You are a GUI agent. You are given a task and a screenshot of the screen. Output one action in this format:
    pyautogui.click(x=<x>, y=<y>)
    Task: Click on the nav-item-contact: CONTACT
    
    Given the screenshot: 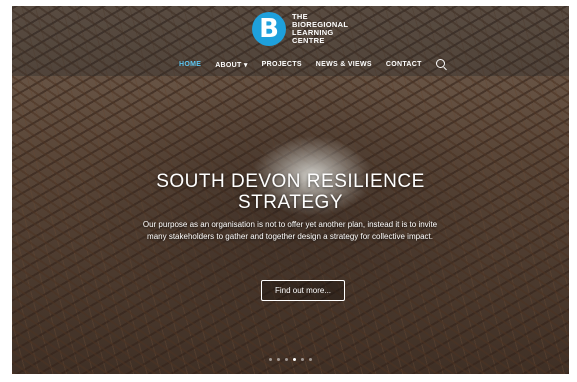 What is the action you would take?
    pyautogui.click(x=404, y=64)
    